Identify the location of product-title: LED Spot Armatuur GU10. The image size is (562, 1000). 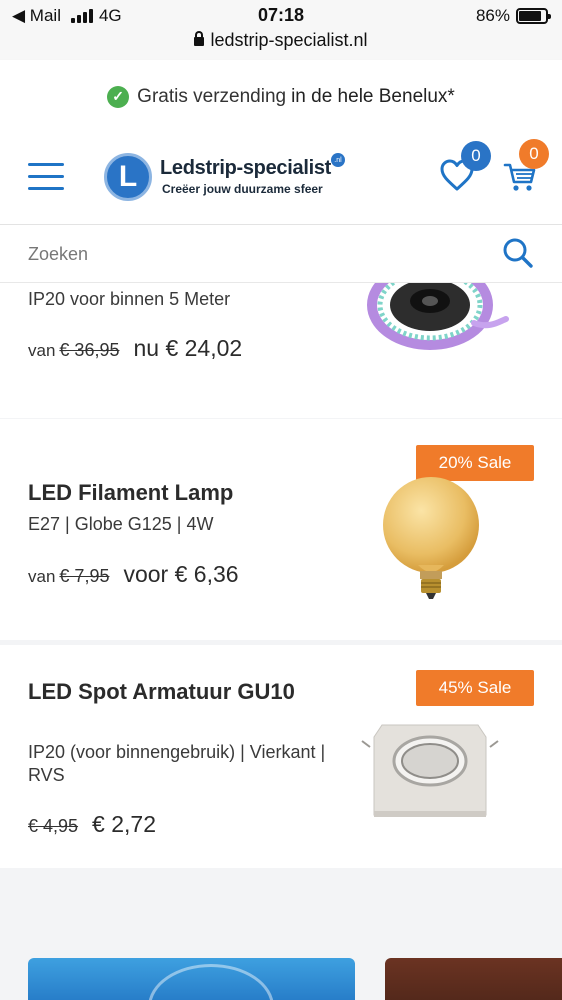
(173, 691).